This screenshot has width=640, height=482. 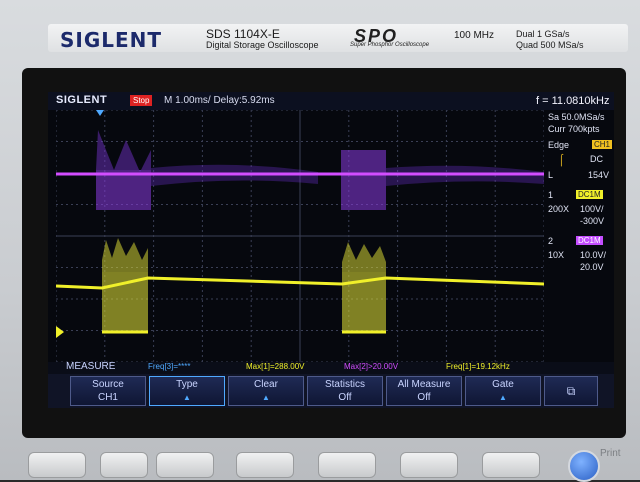 What do you see at coordinates (465, 175) in the screenshot?
I see `ch2-burst-2-tail` at bounding box center [465, 175].